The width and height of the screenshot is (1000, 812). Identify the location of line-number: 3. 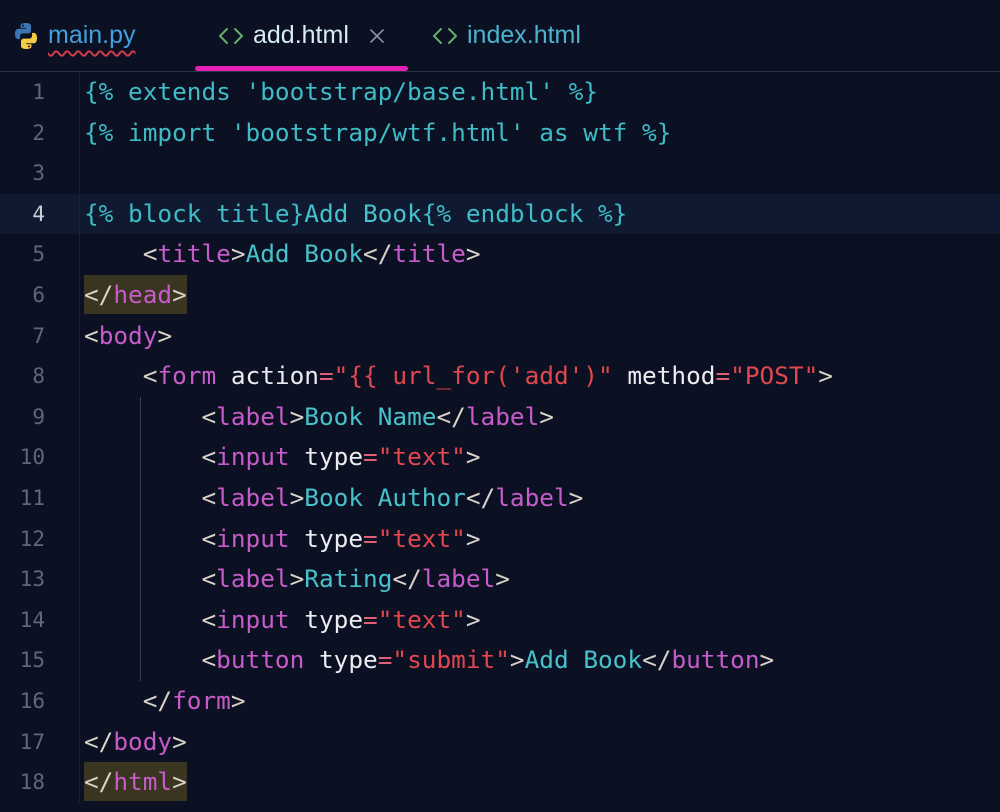
(40, 173).